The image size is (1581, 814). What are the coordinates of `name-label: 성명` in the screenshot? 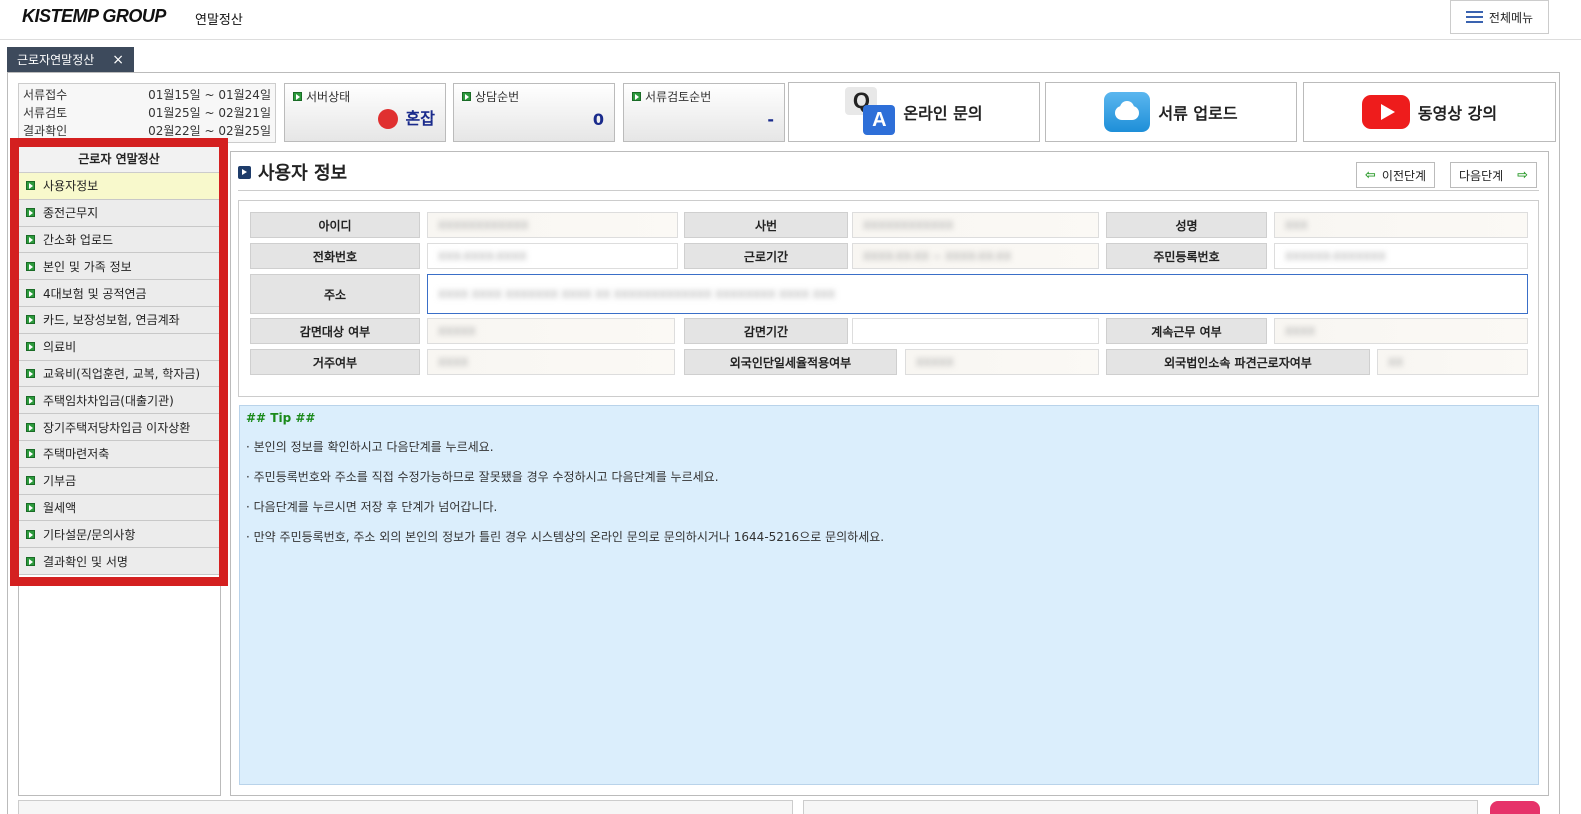 It's located at (1186, 225).